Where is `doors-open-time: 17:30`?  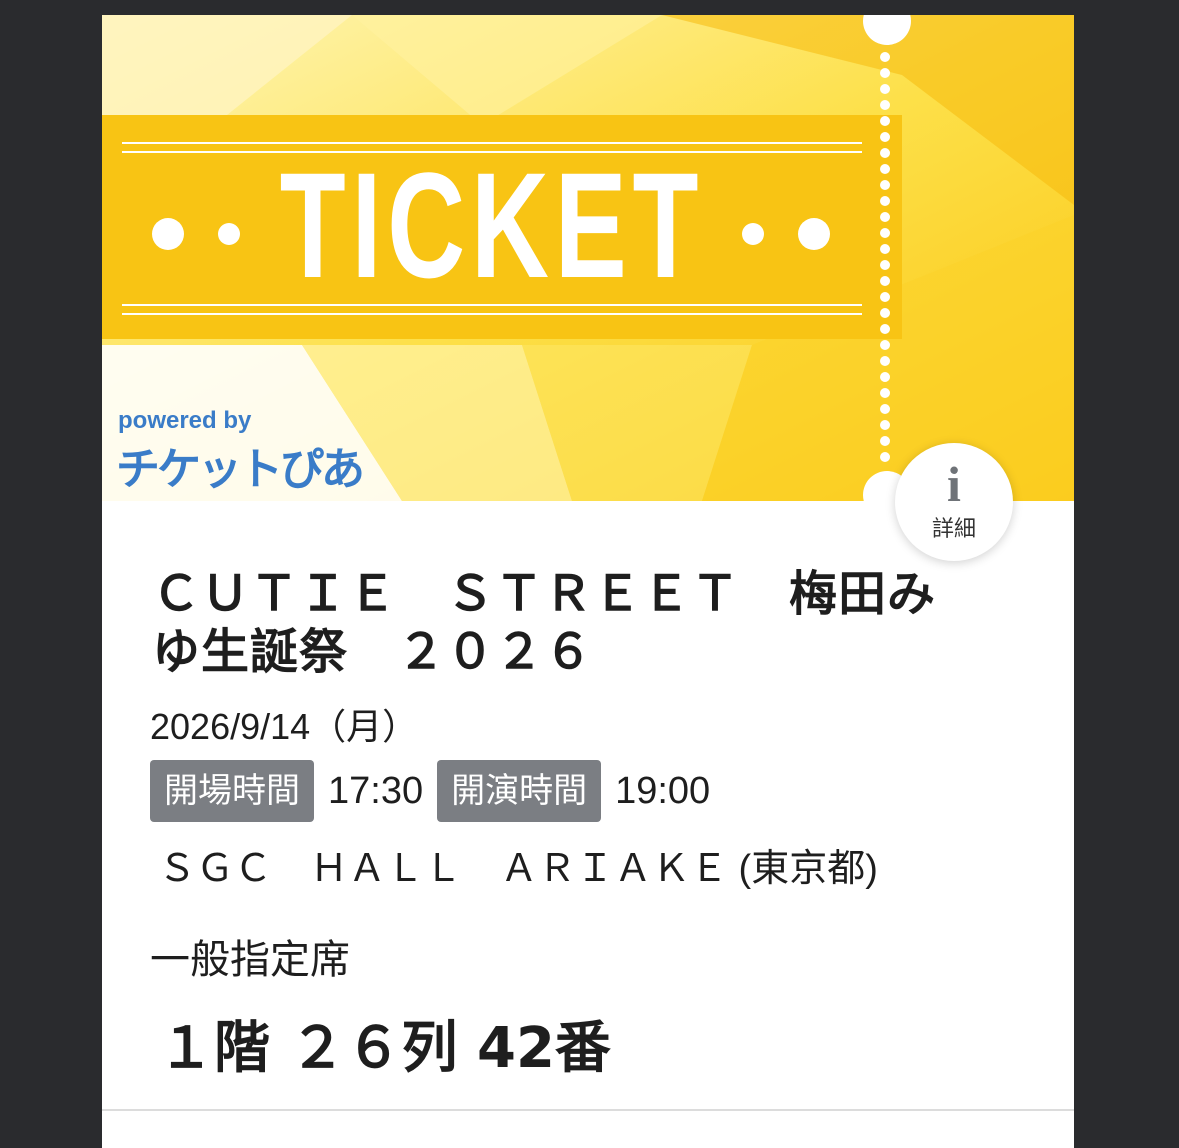 doors-open-time: 17:30 is located at coordinates (376, 790).